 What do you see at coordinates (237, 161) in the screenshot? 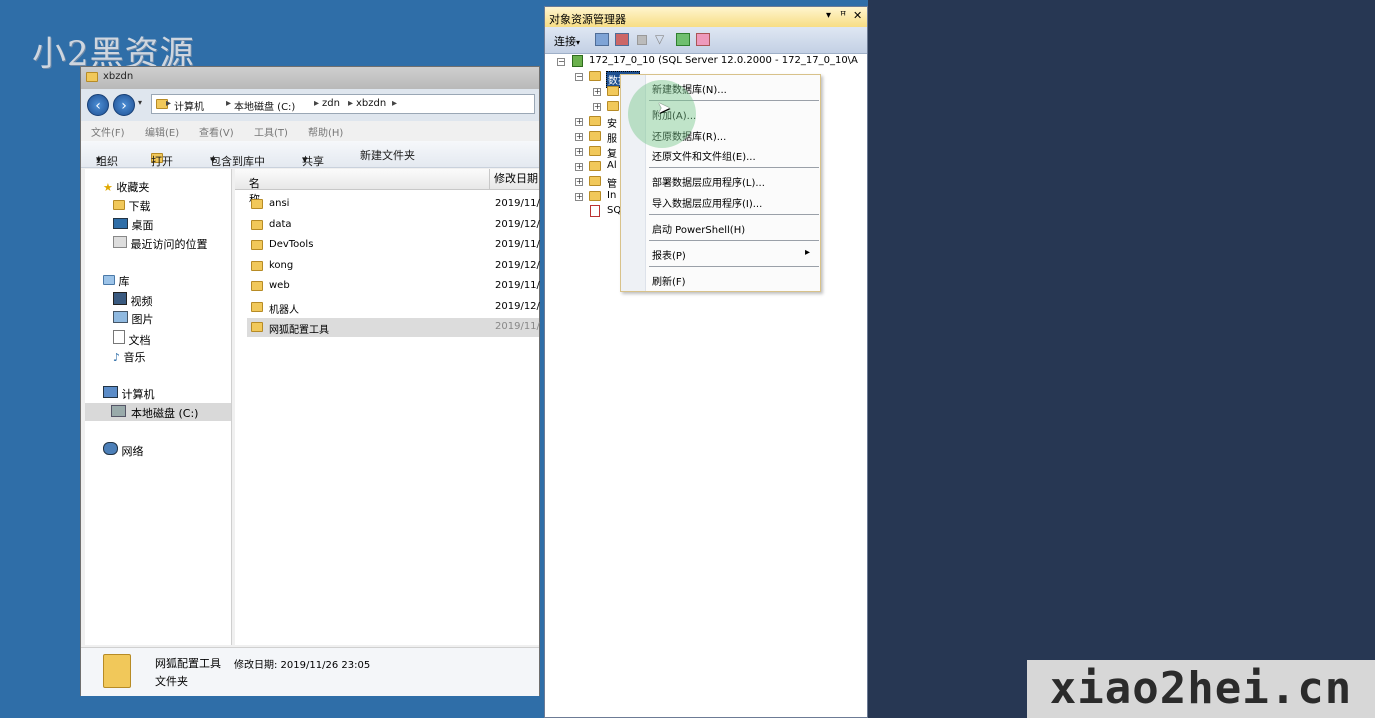
I see `include-library-label: 包含到库中` at bounding box center [237, 161].